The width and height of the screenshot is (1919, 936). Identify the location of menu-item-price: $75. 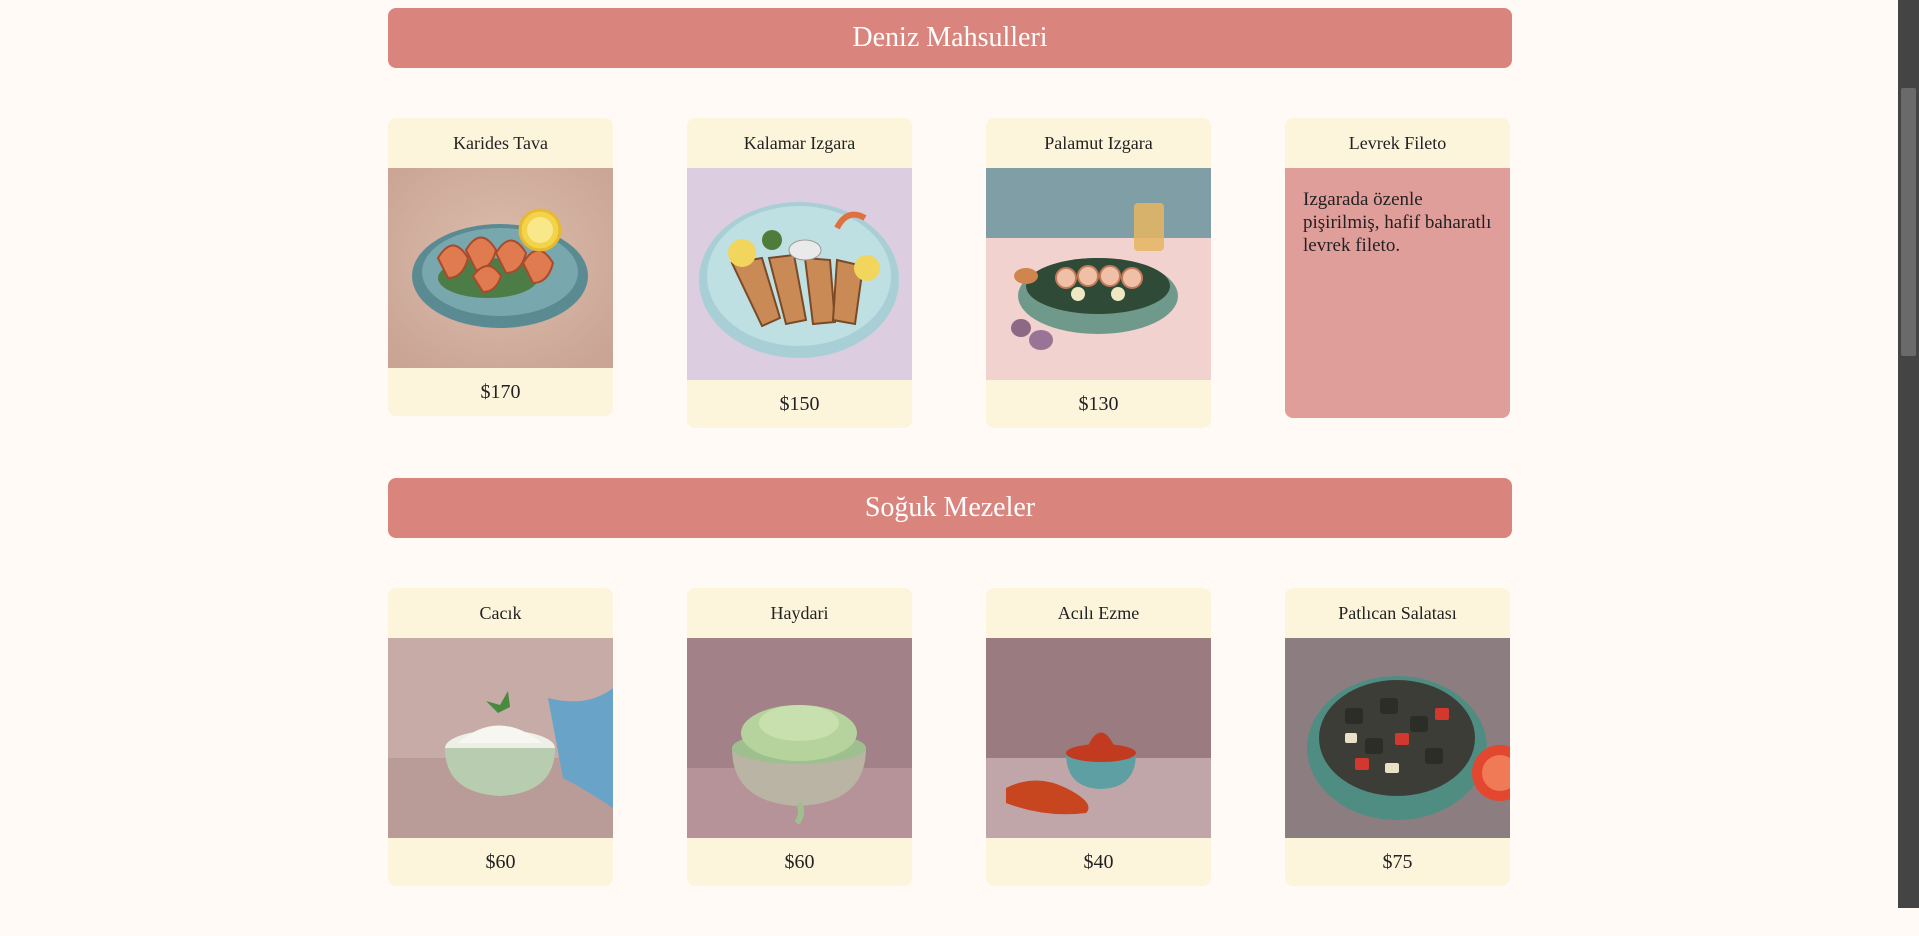
(1397, 861).